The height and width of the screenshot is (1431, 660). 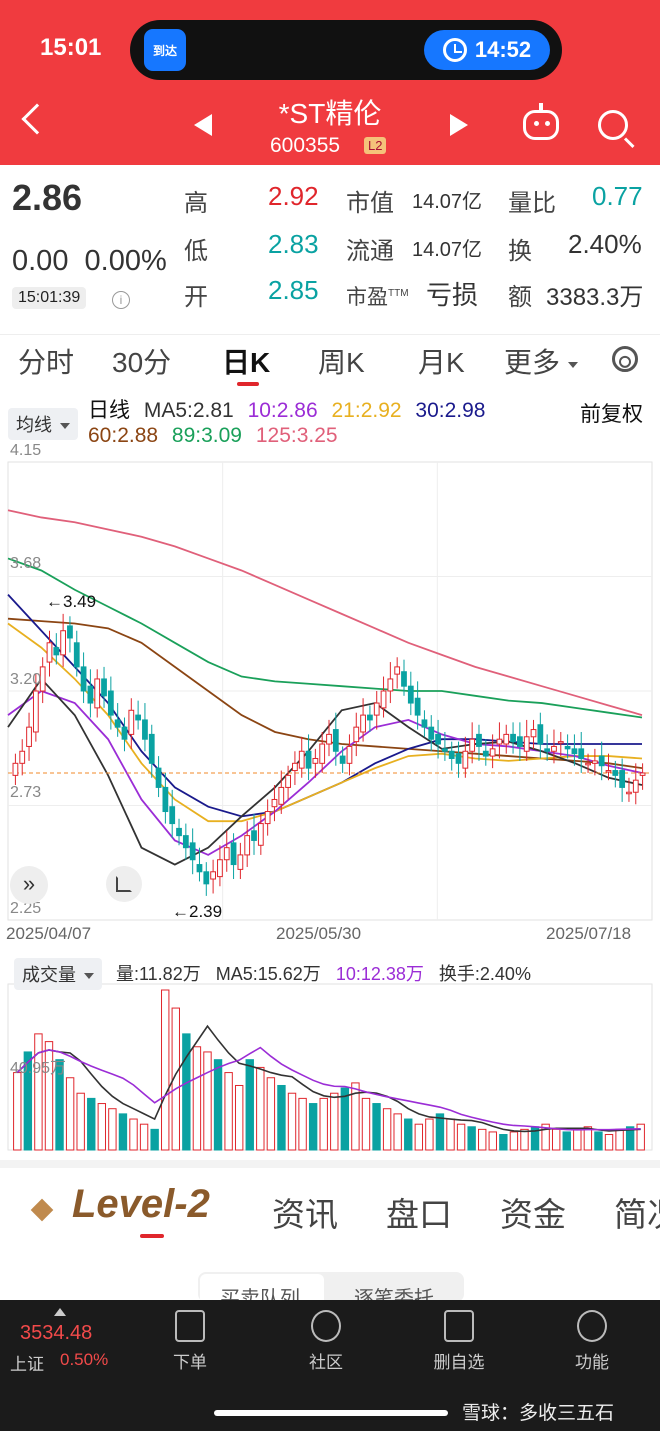 What do you see at coordinates (71, 601) in the screenshot?
I see `high-annotation: ←3.49` at bounding box center [71, 601].